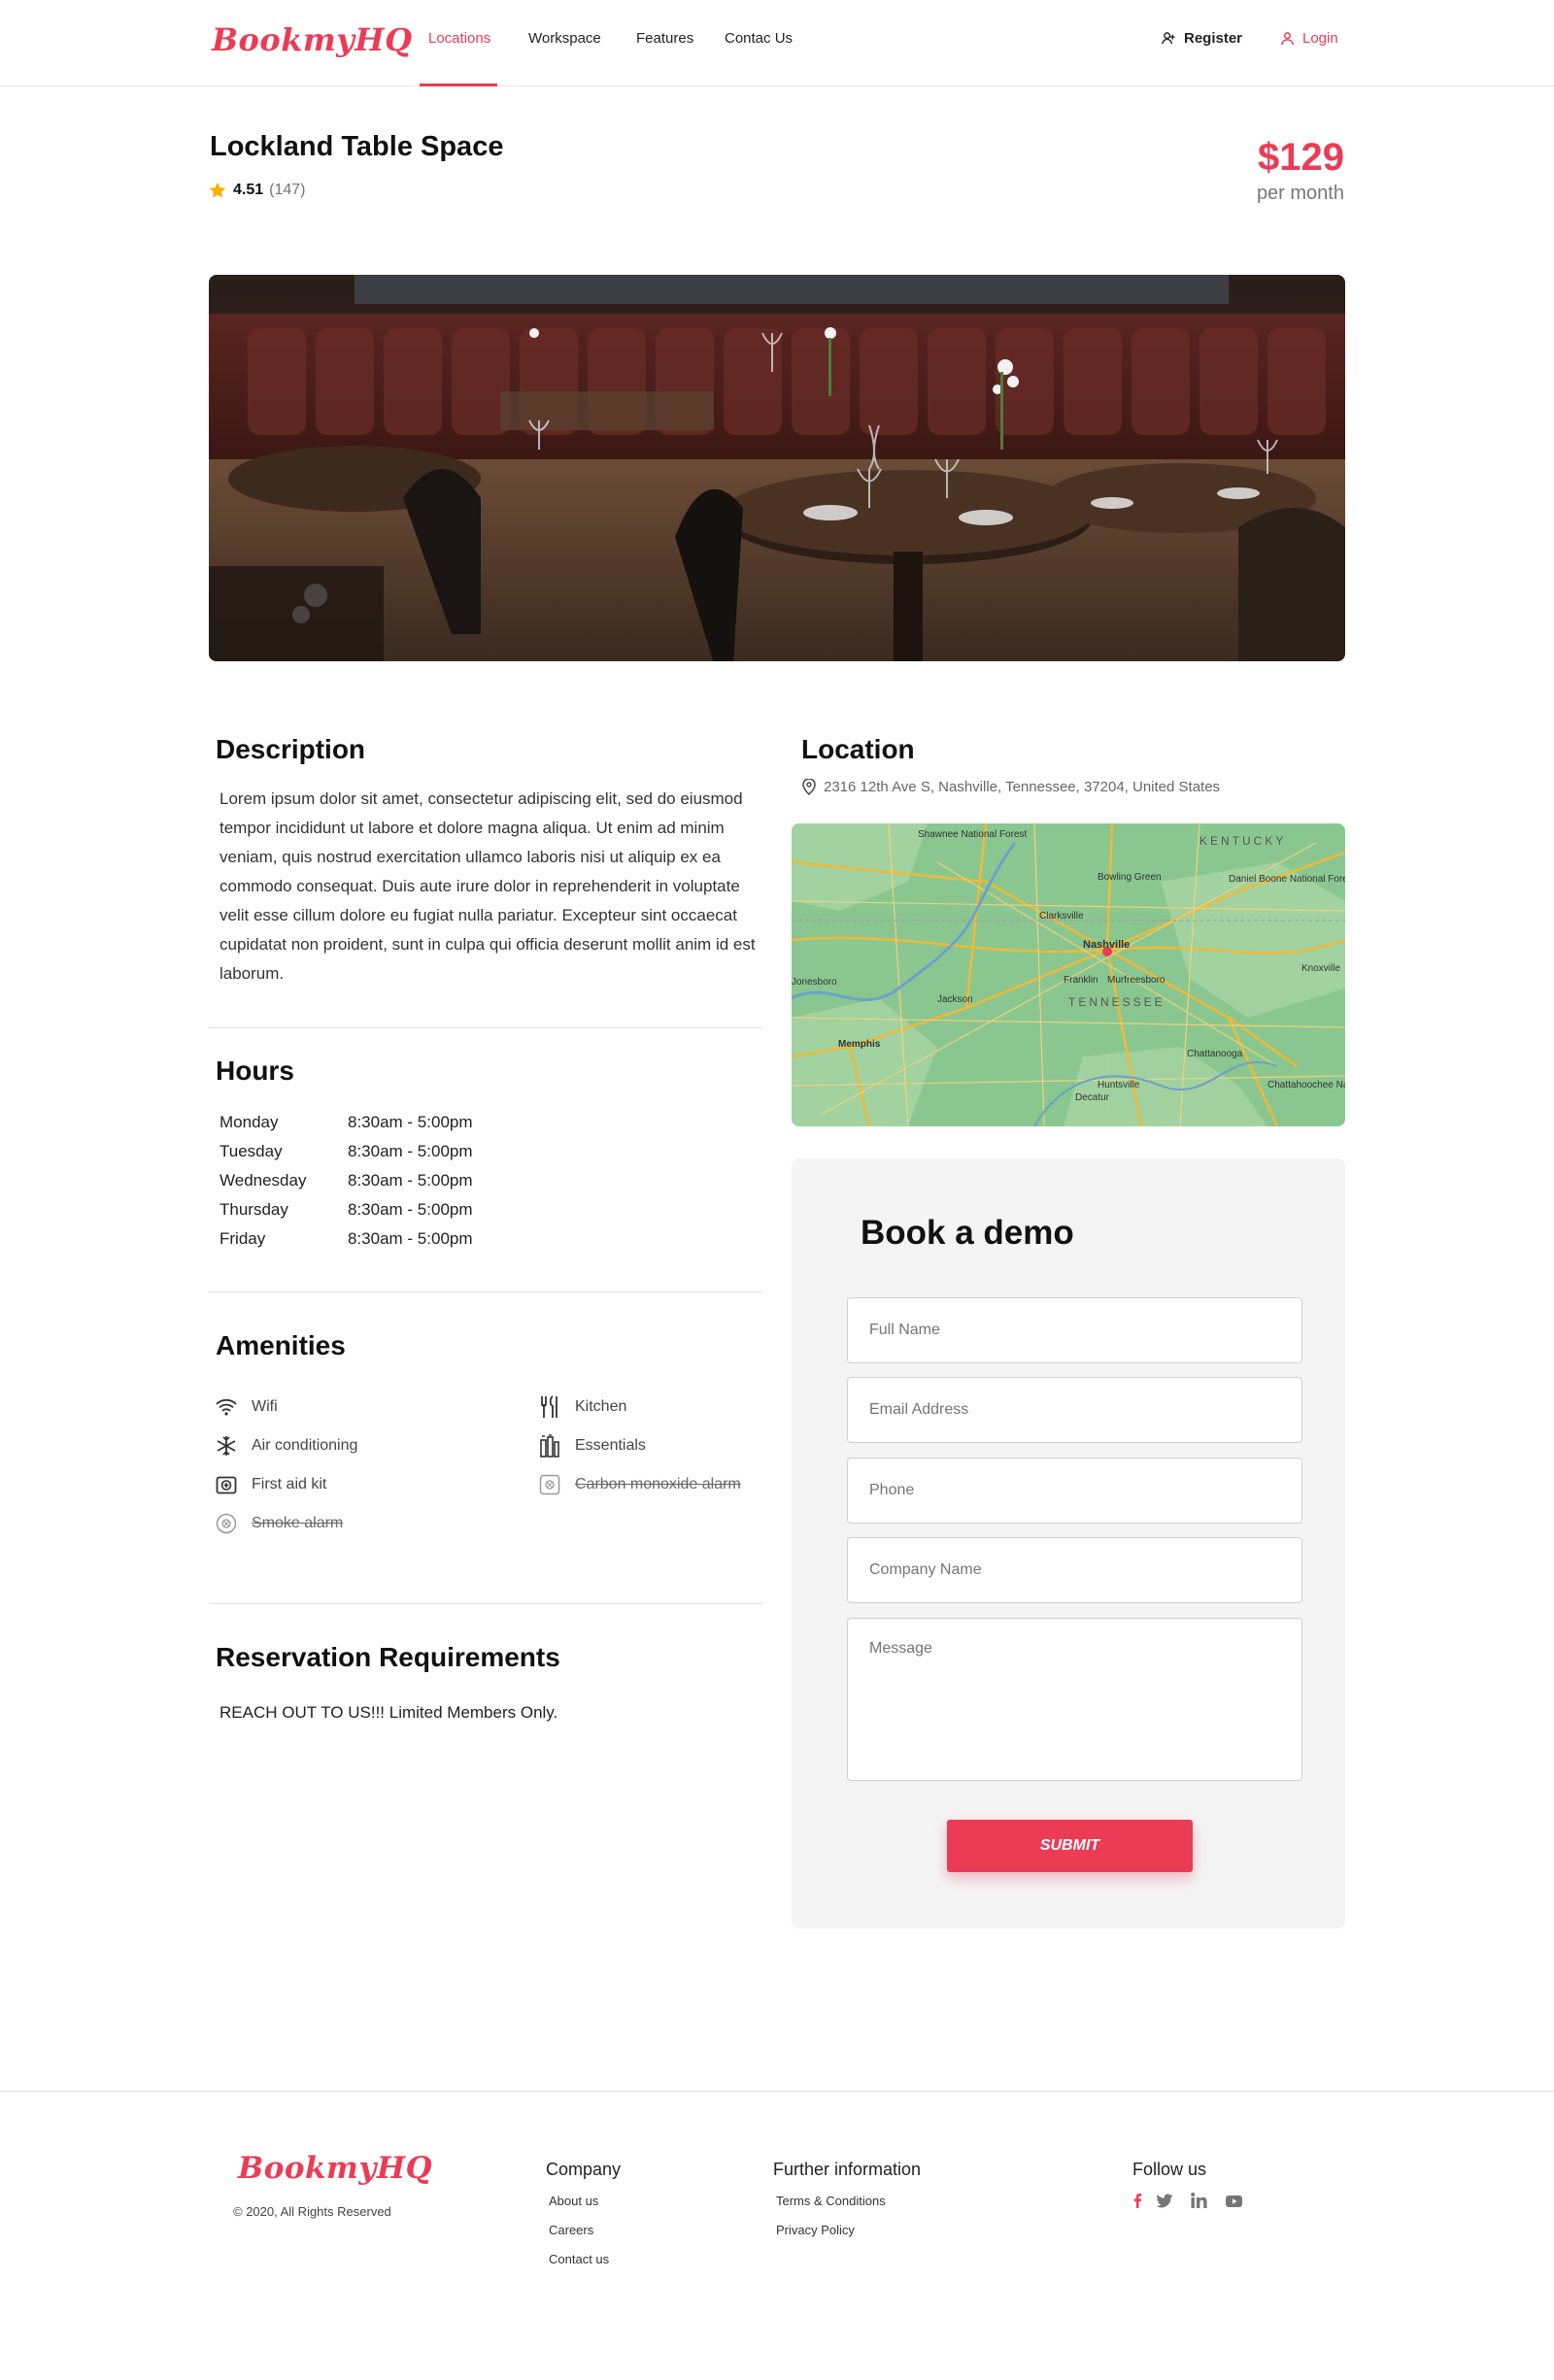 The width and height of the screenshot is (1554, 2380). What do you see at coordinates (389, 1712) in the screenshot?
I see `requirements-text: REACH OUT TO US!!! Limited Members Only.` at bounding box center [389, 1712].